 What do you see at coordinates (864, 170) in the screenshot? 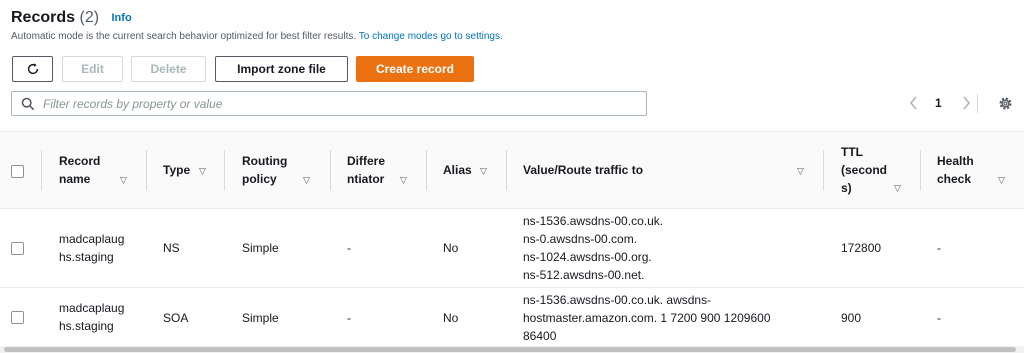
I see `column-header-ttl: TTL (second s)` at bounding box center [864, 170].